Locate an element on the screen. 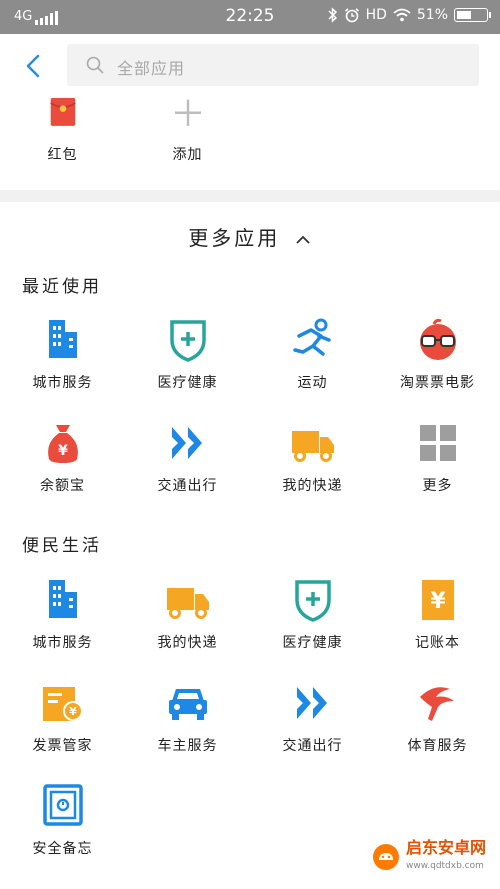 The width and height of the screenshot is (500, 889). money-bag-icon: ¥ is located at coordinates (62, 444).